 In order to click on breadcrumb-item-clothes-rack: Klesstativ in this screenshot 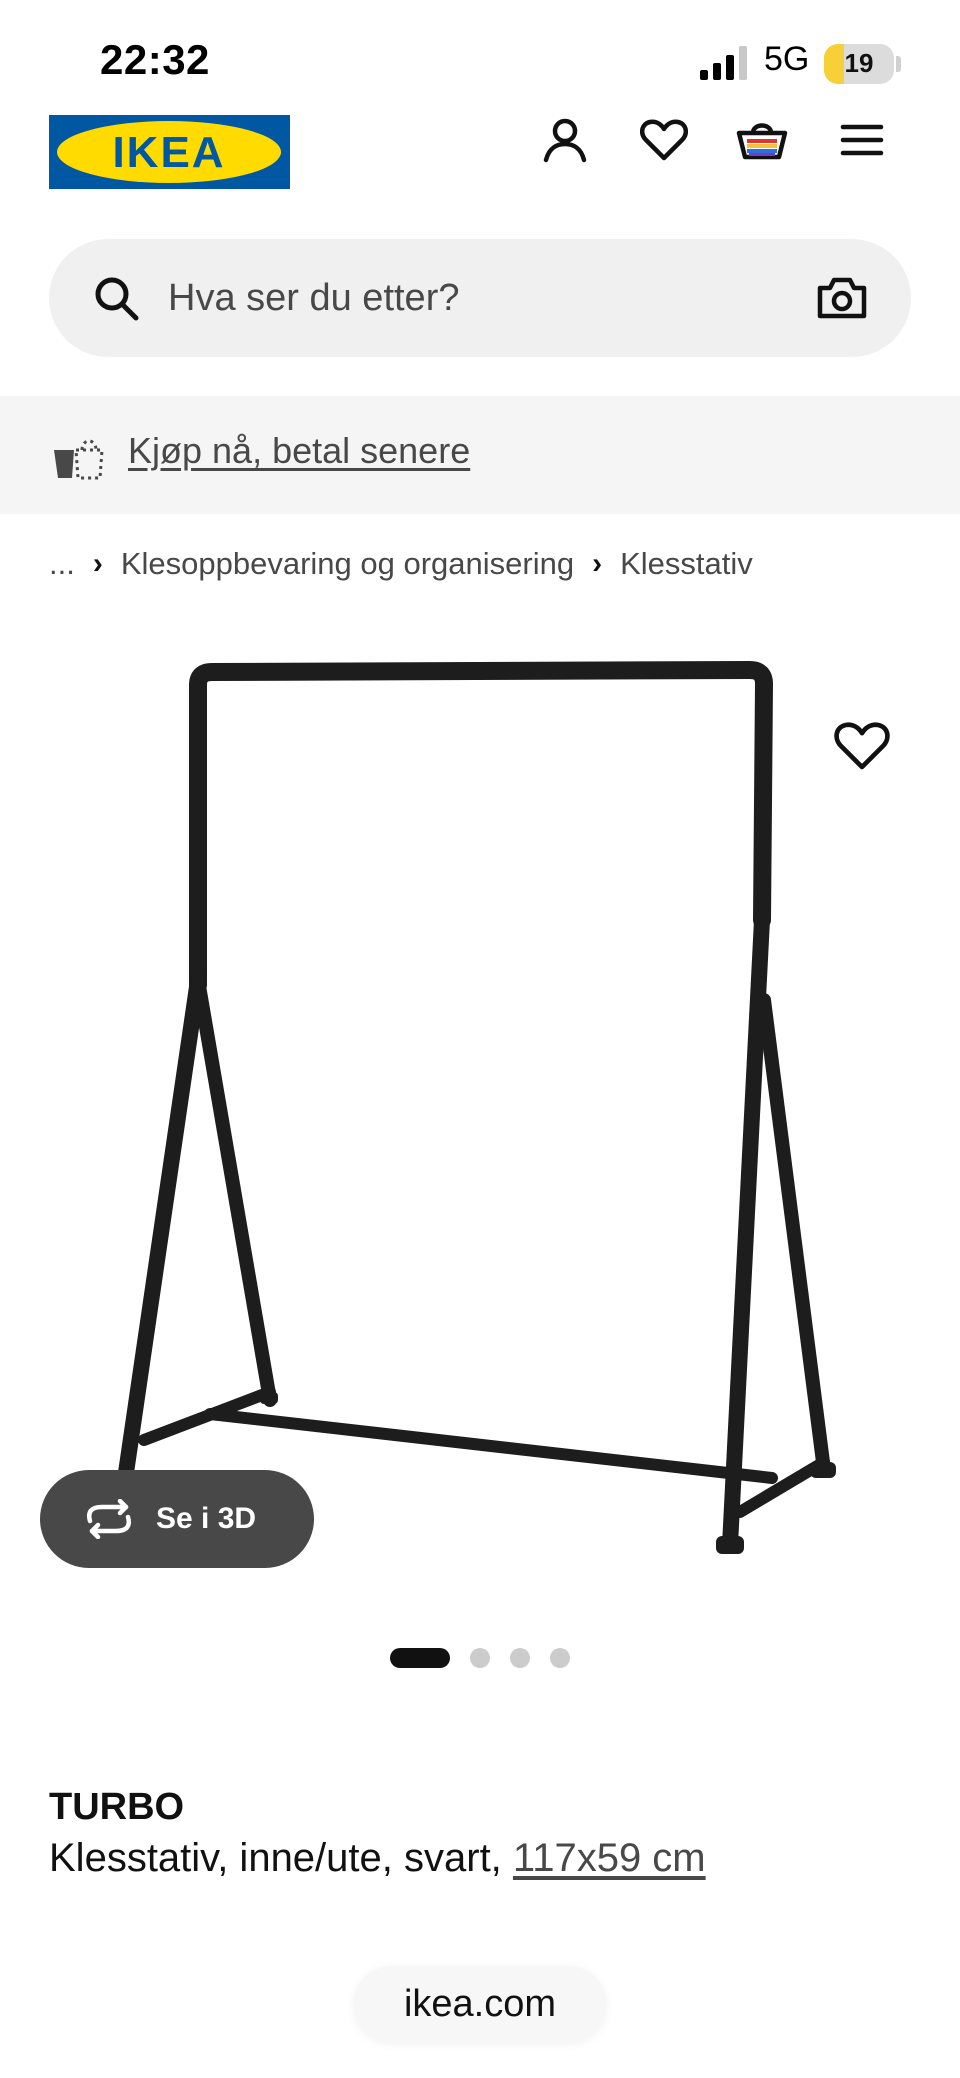, I will do `click(686, 564)`.